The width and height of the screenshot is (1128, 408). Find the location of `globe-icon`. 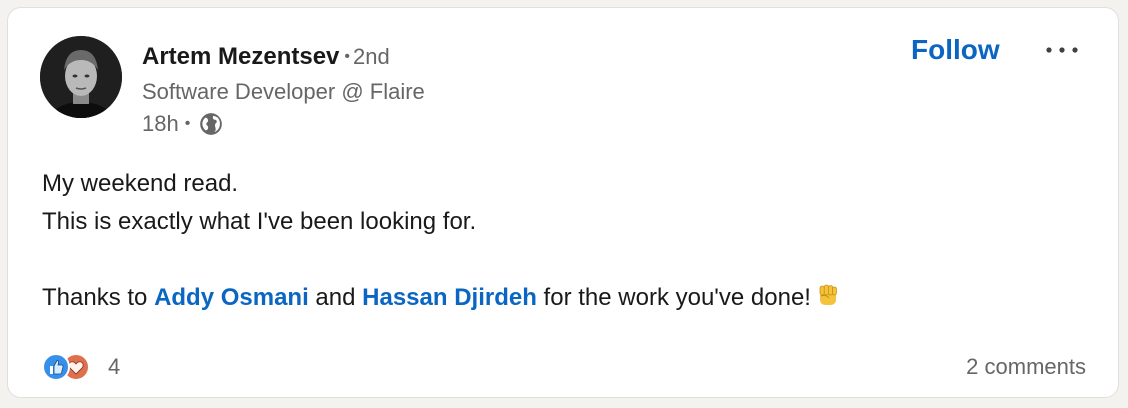

globe-icon is located at coordinates (211, 124).